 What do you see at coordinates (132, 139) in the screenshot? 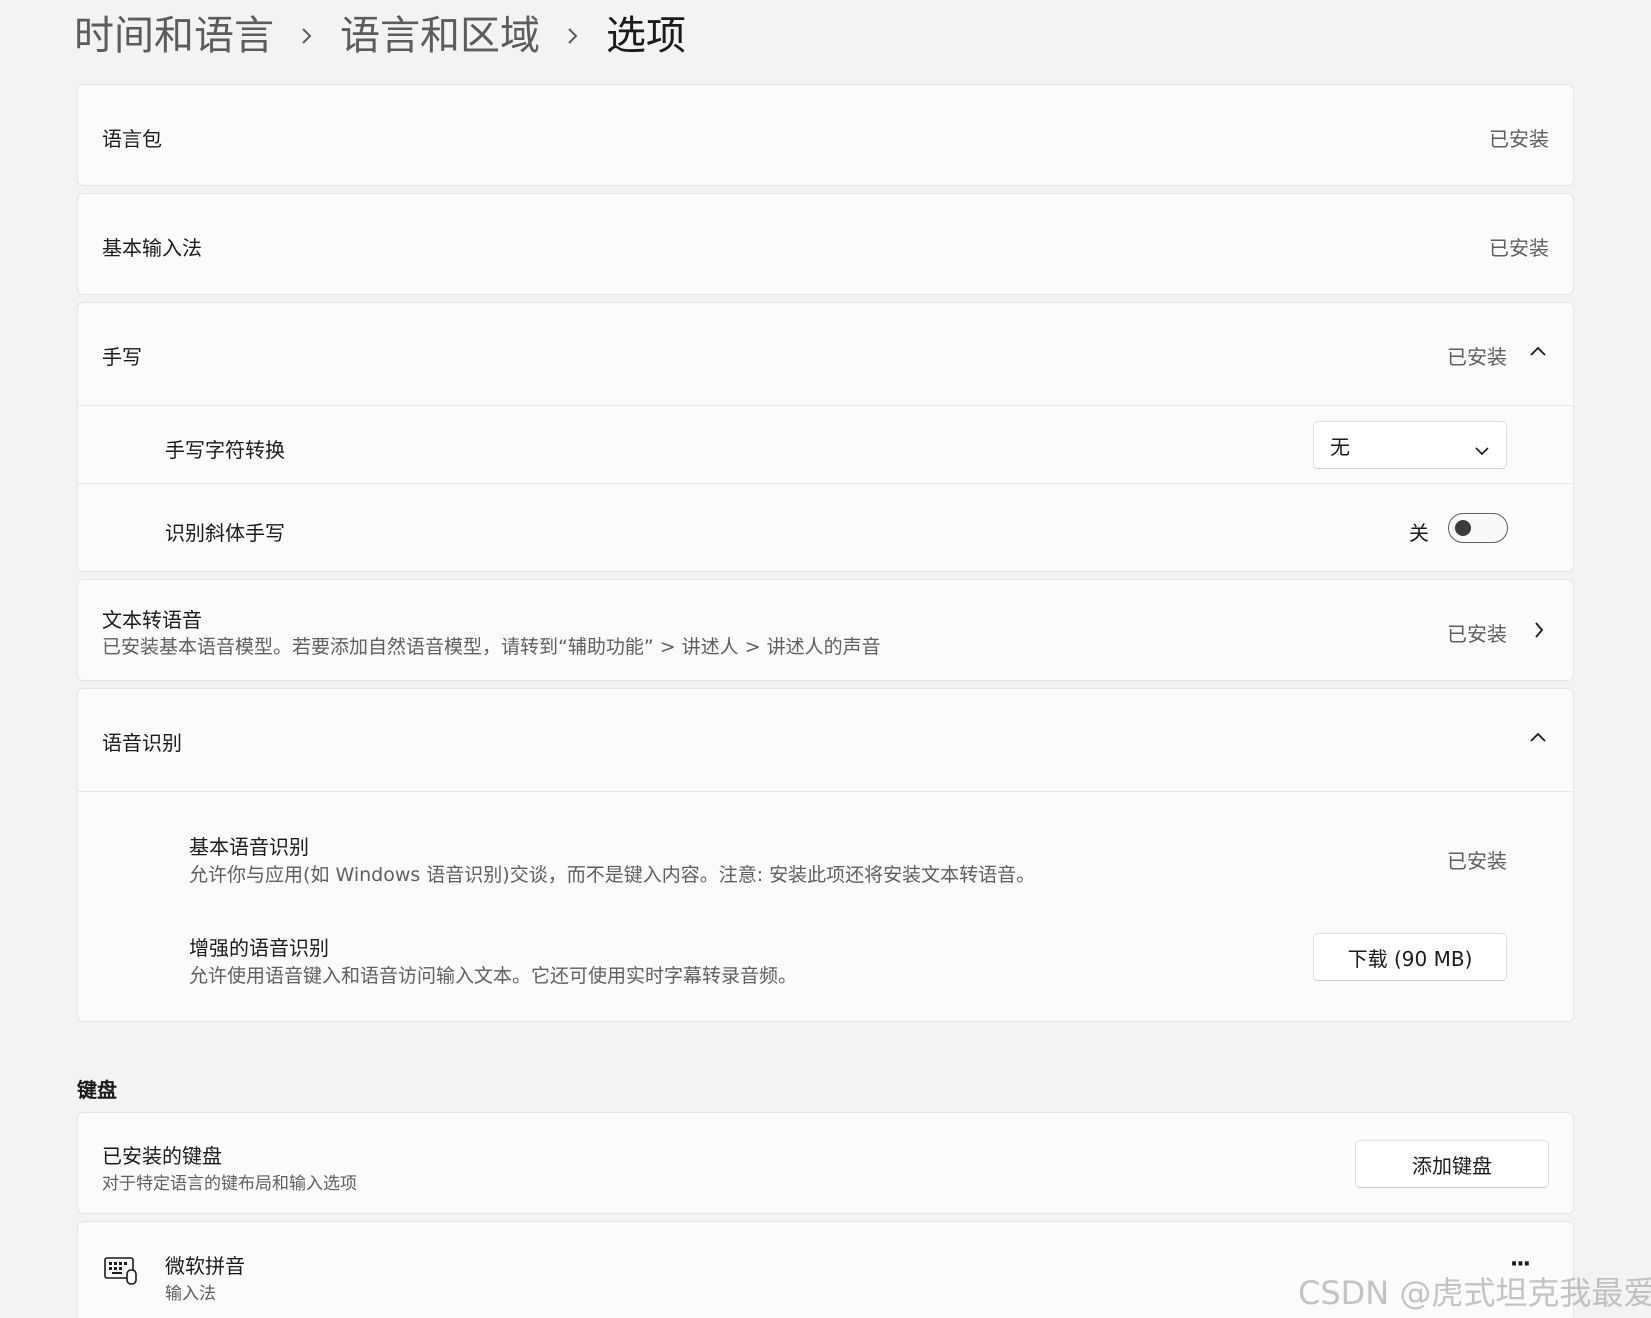
I see `language-pack-label: 语言包` at bounding box center [132, 139].